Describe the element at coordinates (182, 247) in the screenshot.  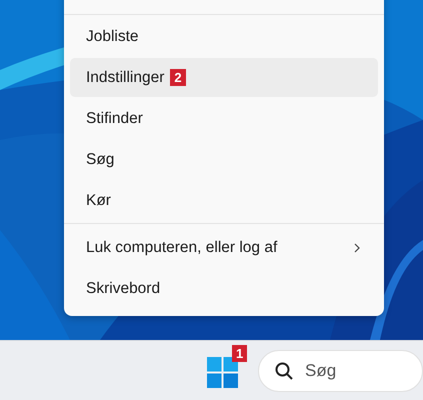
I see `menu-item-label: Luk computeren, eller log af` at that location.